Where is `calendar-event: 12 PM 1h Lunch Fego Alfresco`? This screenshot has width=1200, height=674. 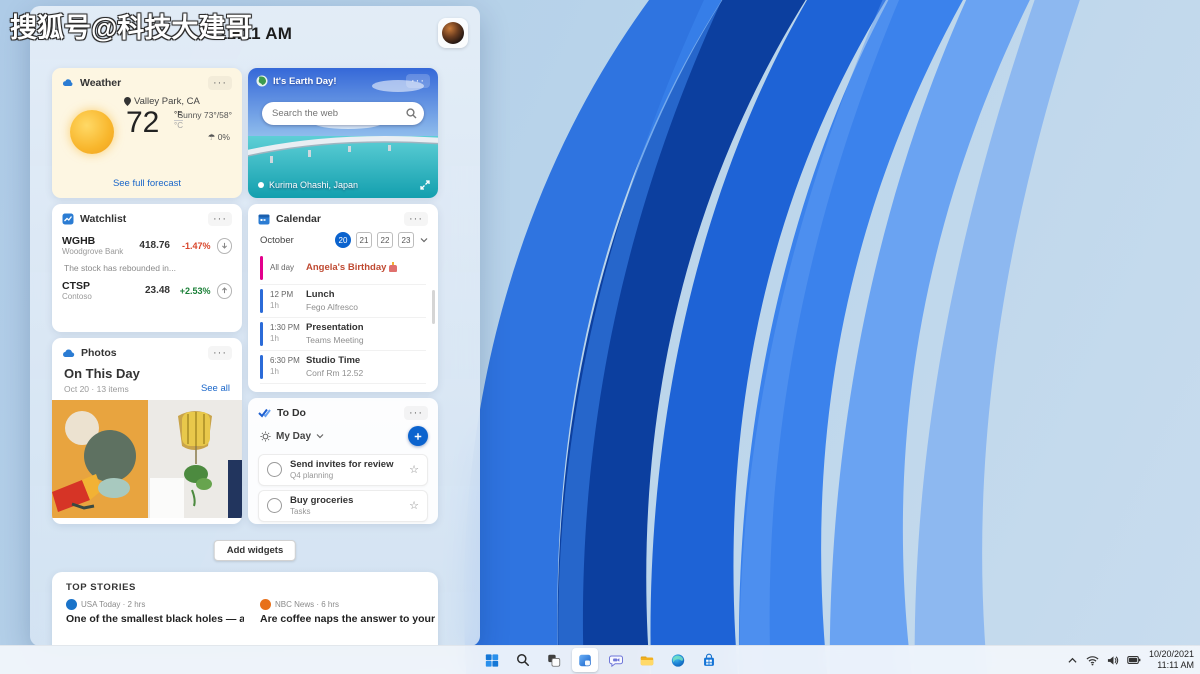
calendar-event: 12 PM 1h Lunch Fego Alfresco is located at coordinates (343, 301).